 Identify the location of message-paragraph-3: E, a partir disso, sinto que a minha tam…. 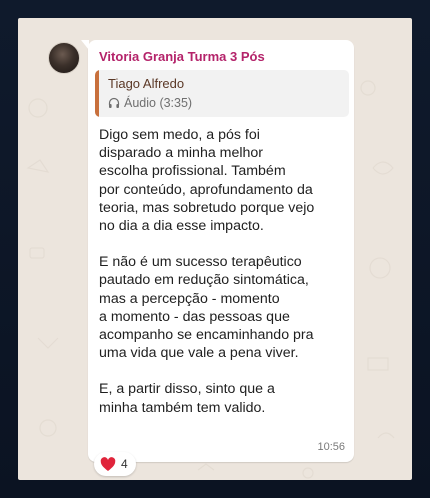
(187, 398).